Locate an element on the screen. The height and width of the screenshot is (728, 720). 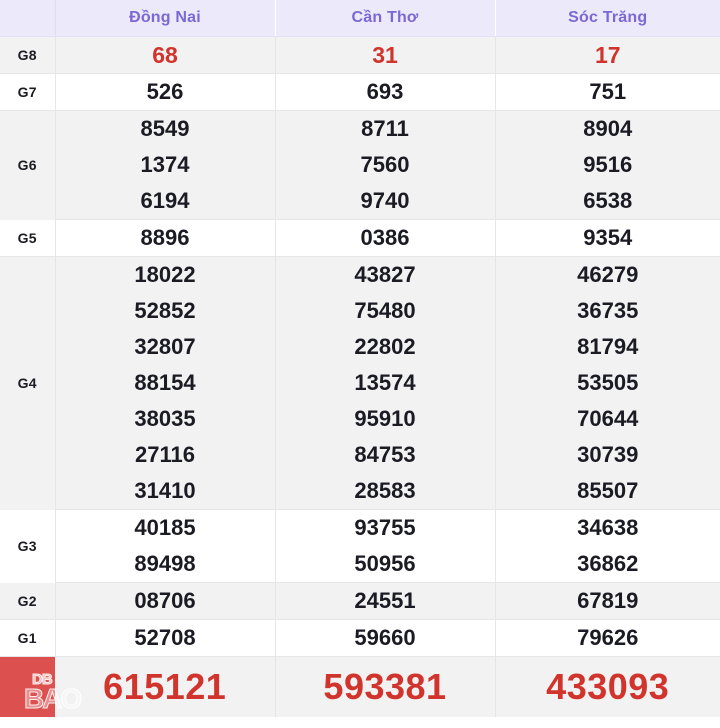
prize-label-g4: G4 is located at coordinates (28, 383).